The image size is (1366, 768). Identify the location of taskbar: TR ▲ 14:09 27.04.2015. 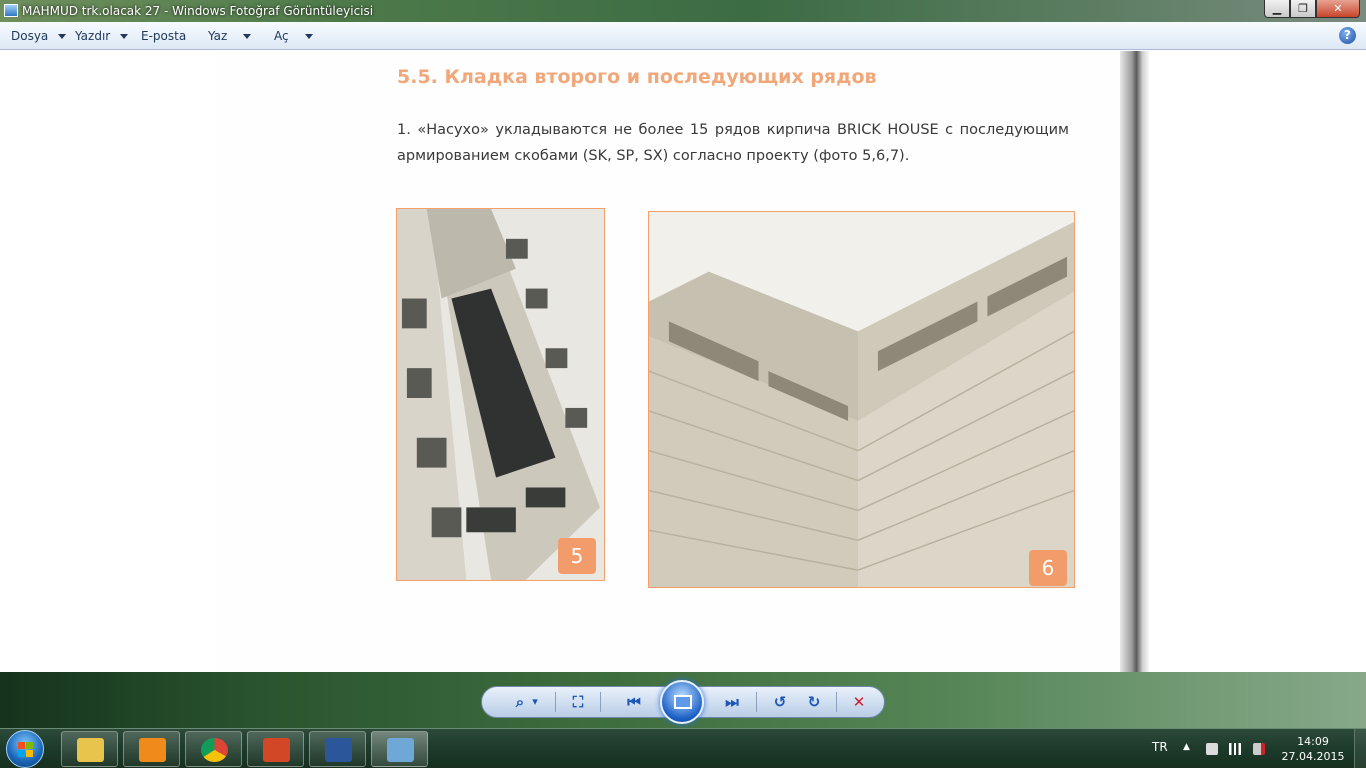
(683, 748).